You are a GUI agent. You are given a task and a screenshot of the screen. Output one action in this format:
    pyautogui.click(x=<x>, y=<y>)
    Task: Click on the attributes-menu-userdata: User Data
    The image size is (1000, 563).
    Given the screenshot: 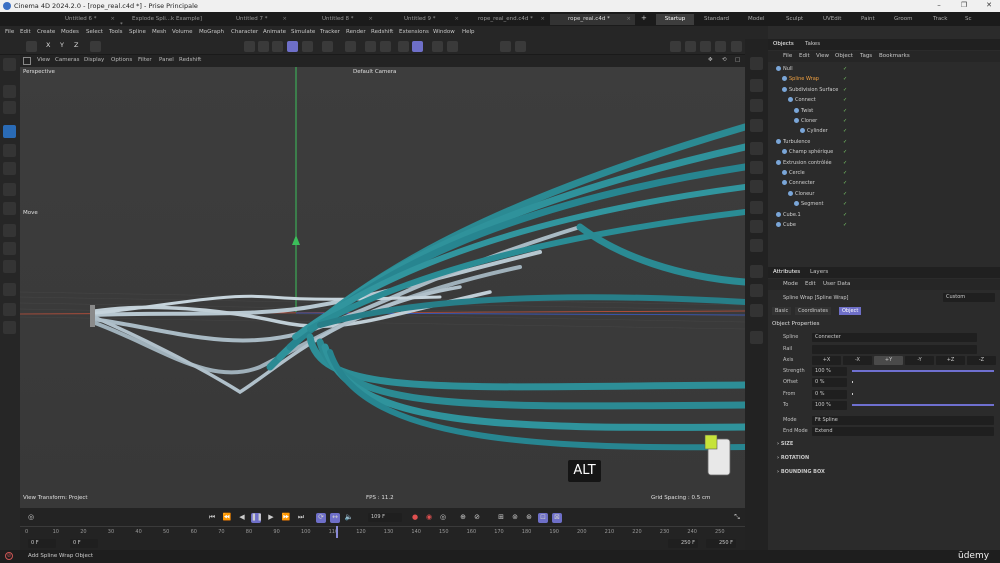 What is the action you would take?
    pyautogui.click(x=836, y=284)
    